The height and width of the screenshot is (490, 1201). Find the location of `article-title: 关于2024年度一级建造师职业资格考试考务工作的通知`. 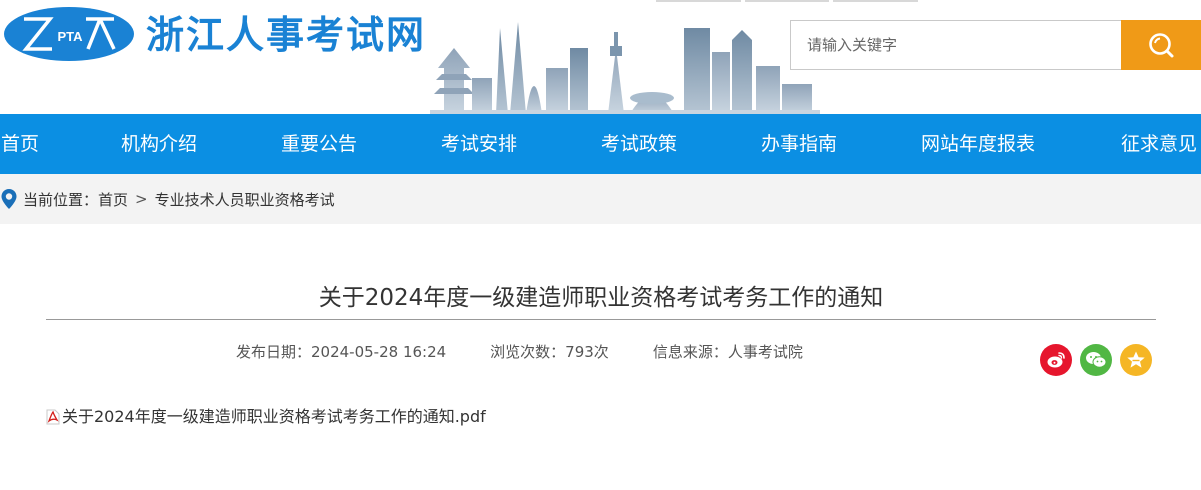

article-title: 关于2024年度一级建造师职业资格考试考务工作的通知 is located at coordinates (601, 298).